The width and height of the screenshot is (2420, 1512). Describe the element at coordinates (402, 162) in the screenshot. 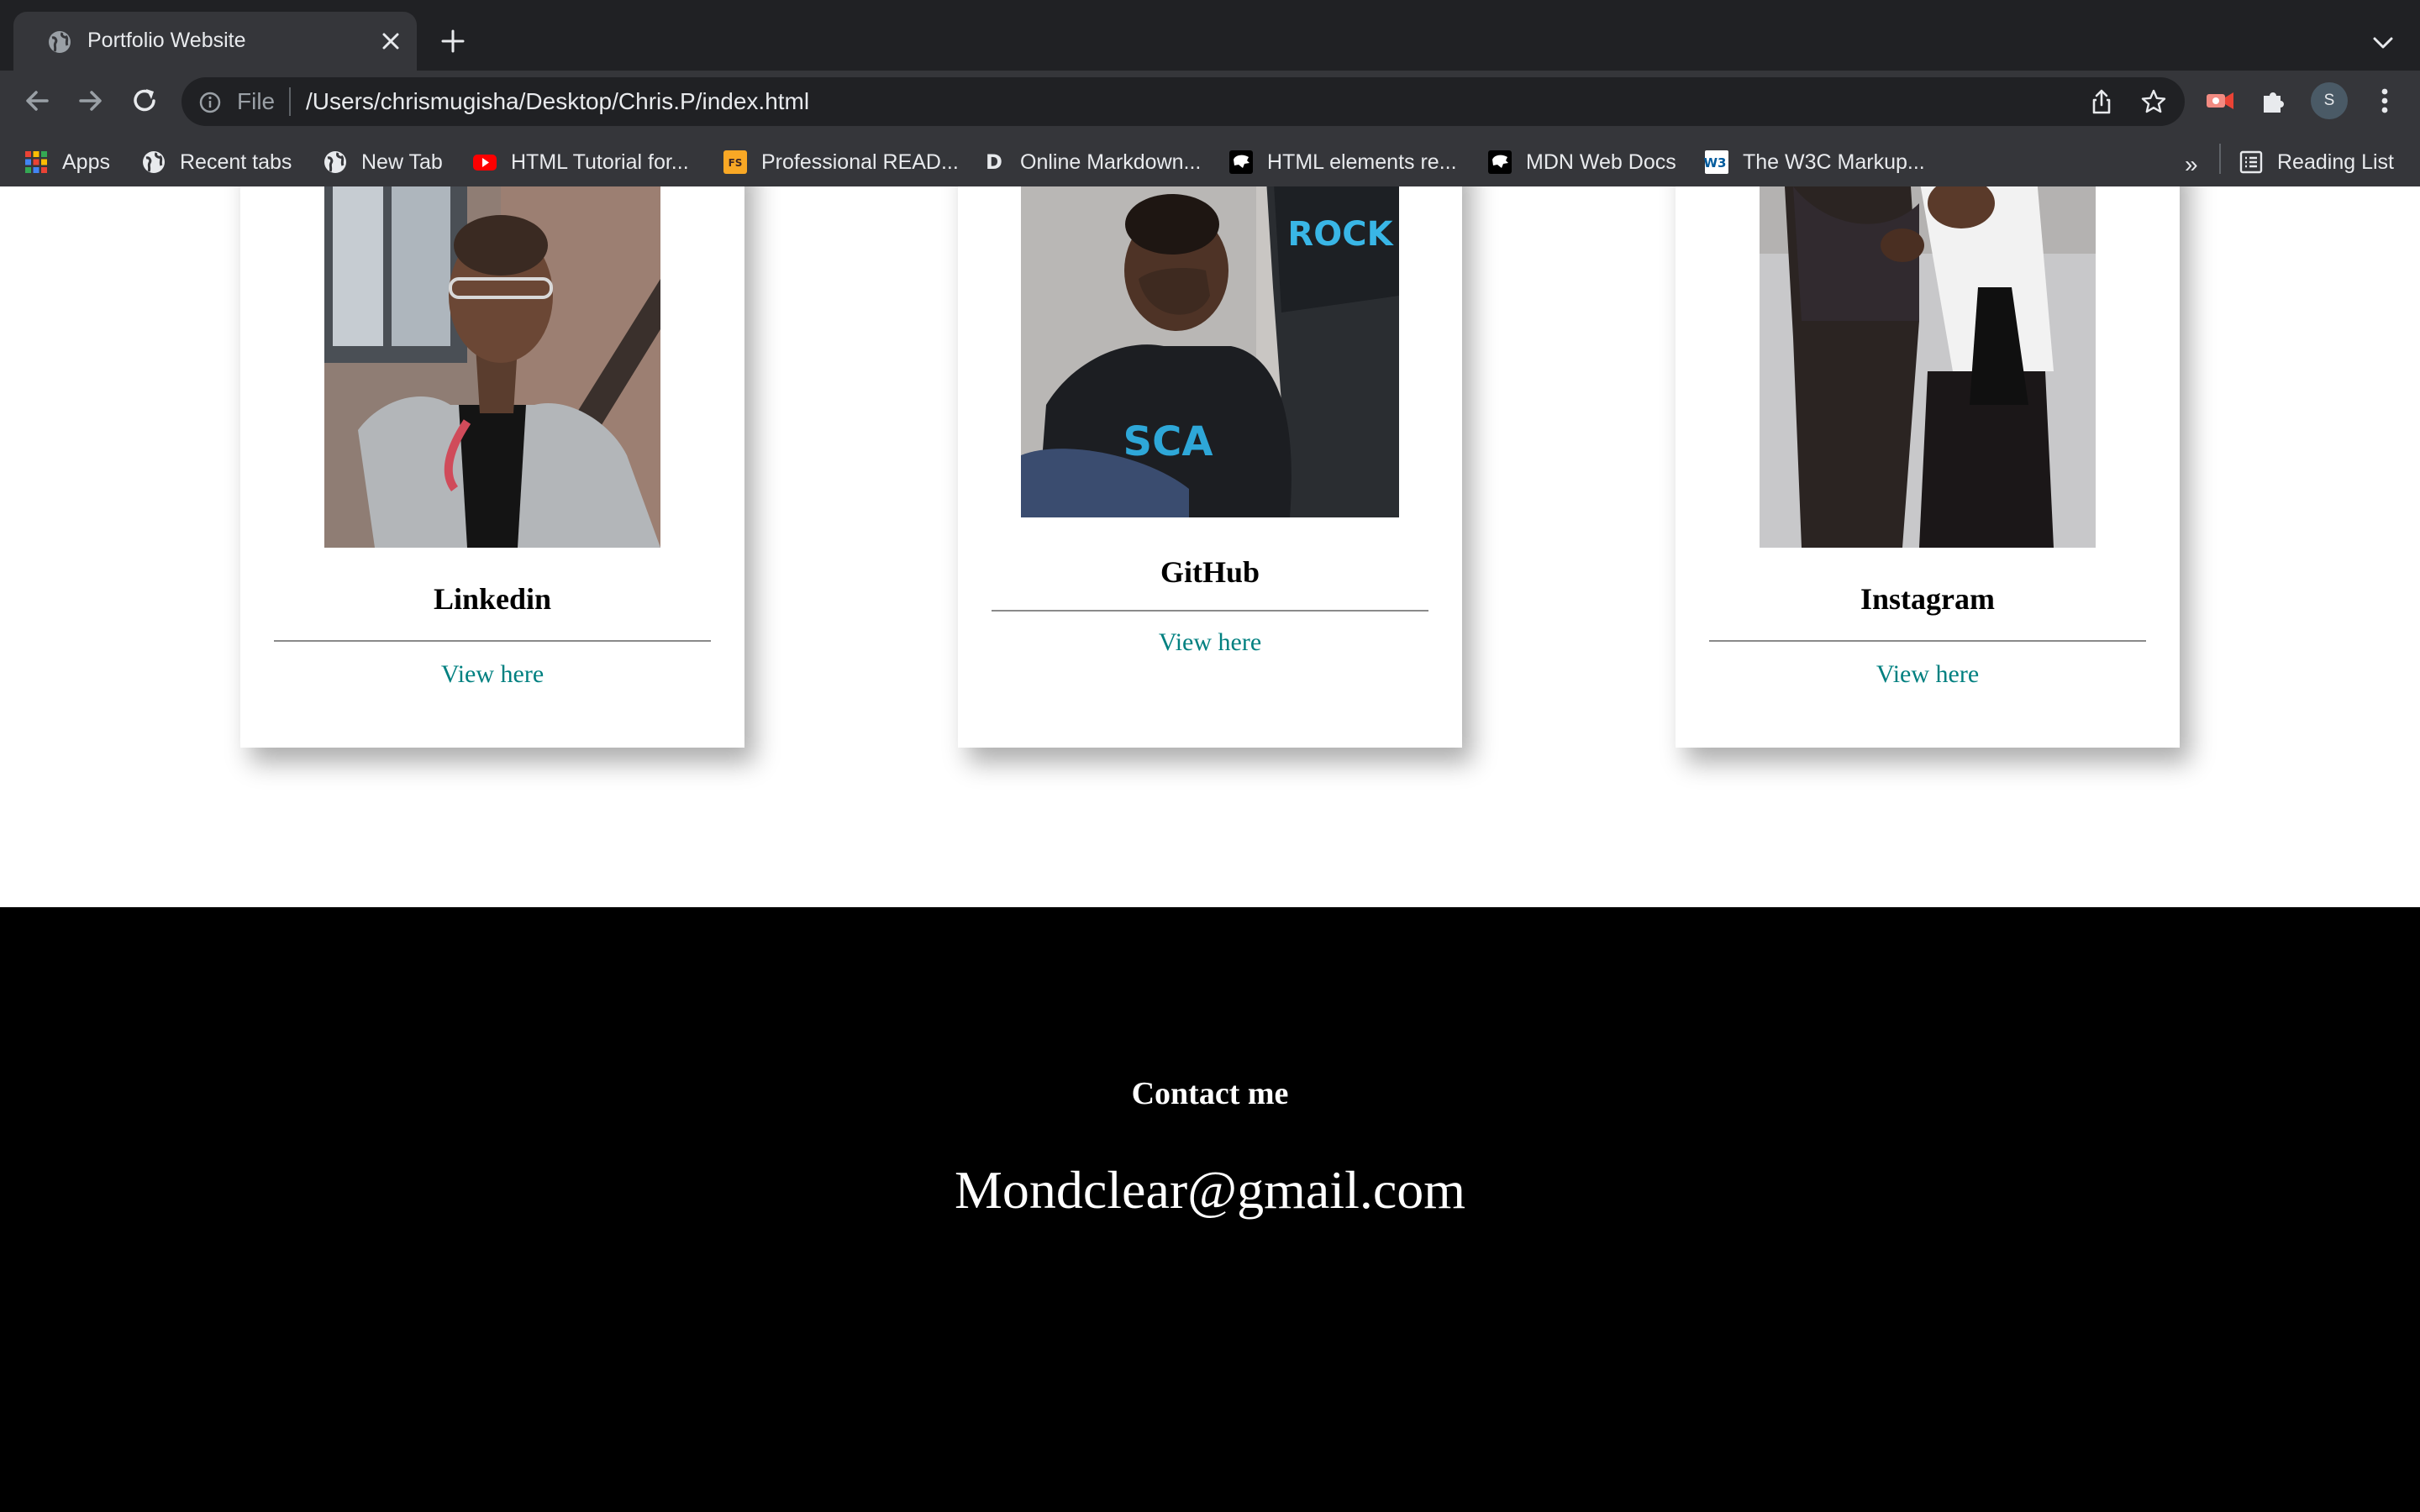

I see `bookmark-label: New Tab` at that location.